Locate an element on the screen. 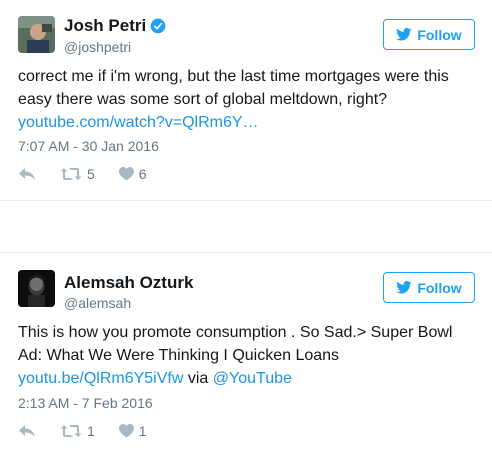 This screenshot has width=492, height=452. author-handle: @alemsah is located at coordinates (97, 303).